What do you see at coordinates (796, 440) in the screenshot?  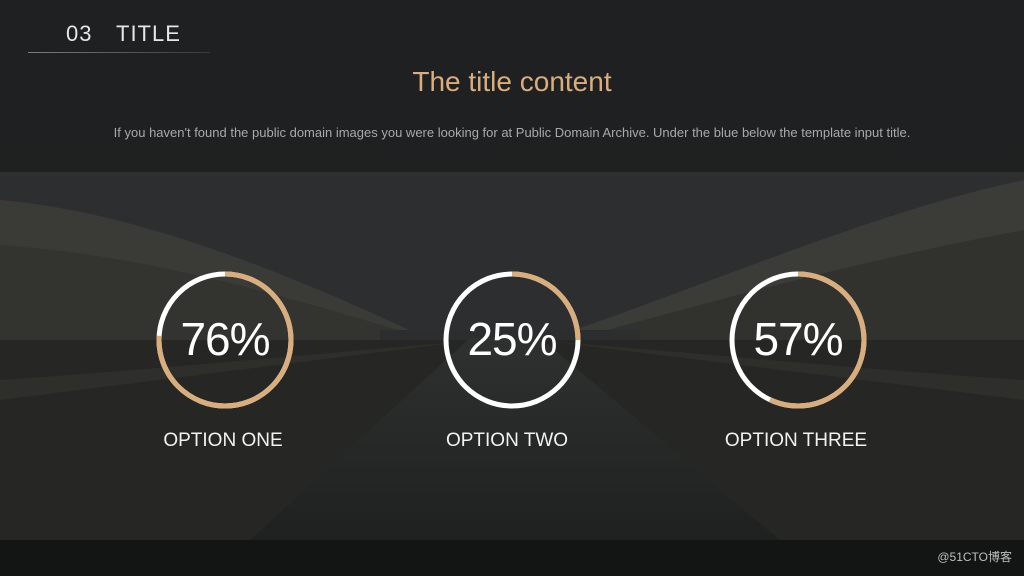 I see `gauge-label-option-three: OPTION THREE` at bounding box center [796, 440].